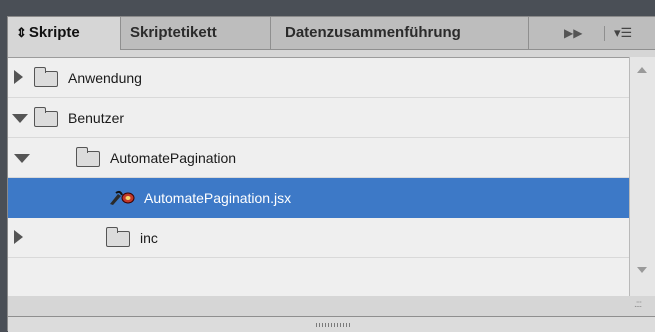 This screenshot has width=655, height=332. I want to click on tab-script-label: Skriptetikett, so click(196, 33).